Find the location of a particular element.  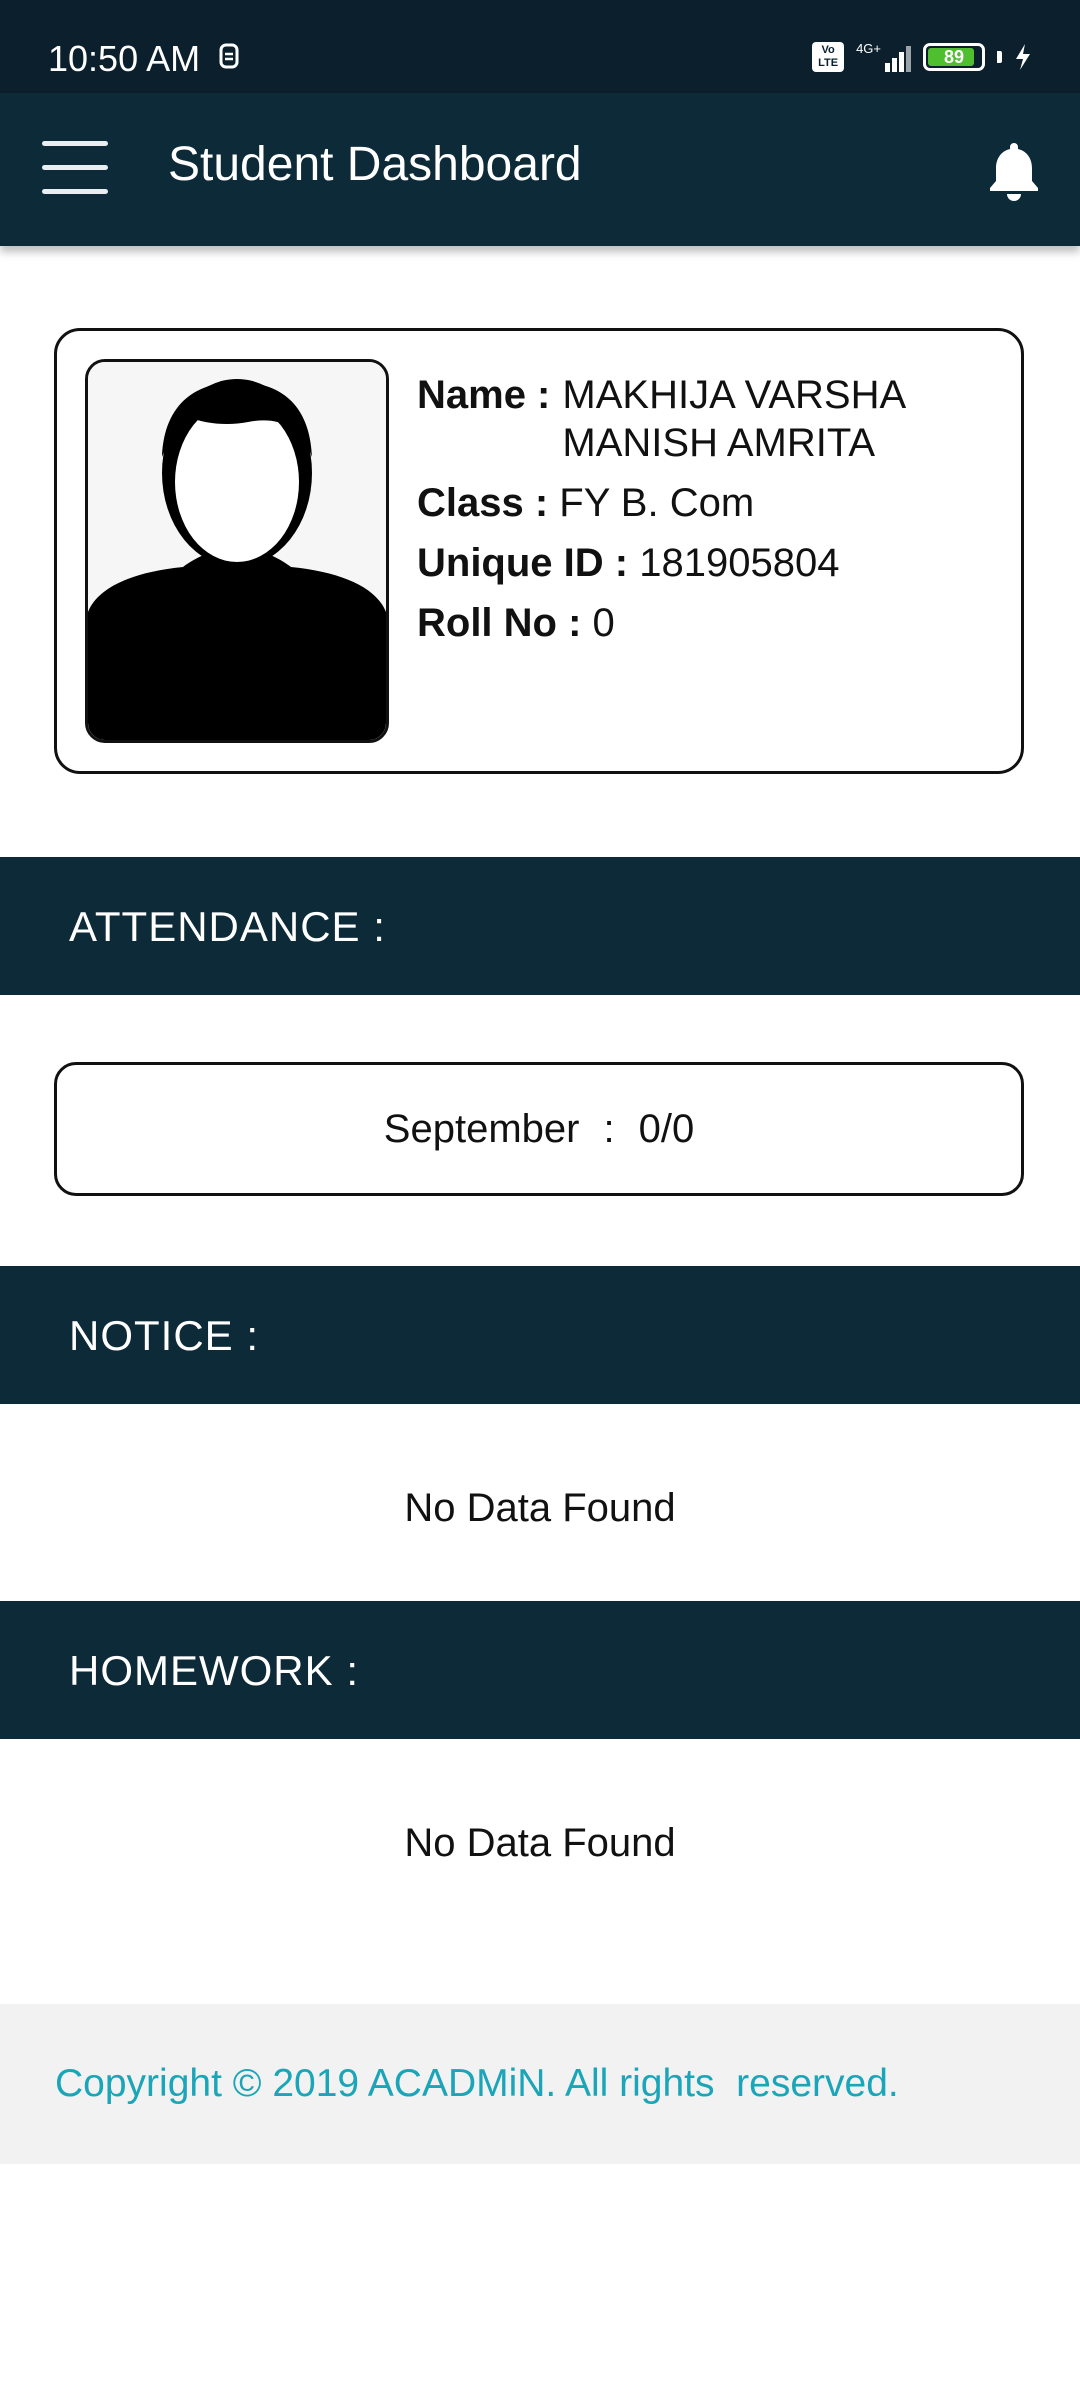

attendance-summary: September : 0/0 is located at coordinates (539, 1129).